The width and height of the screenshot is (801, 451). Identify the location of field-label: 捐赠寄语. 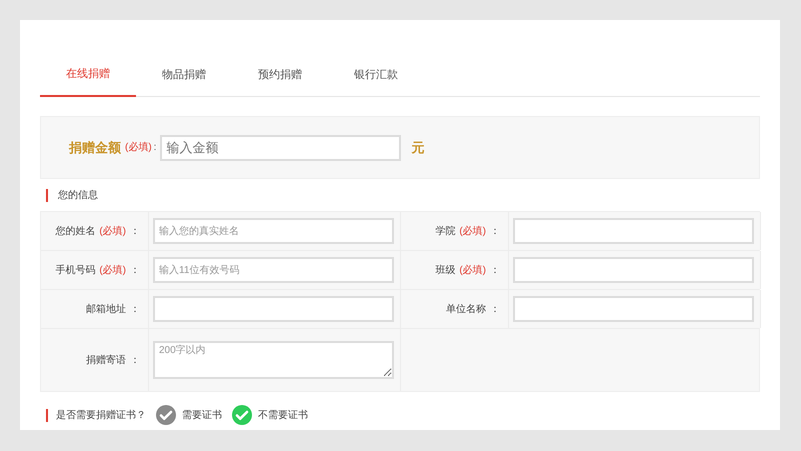
(106, 361).